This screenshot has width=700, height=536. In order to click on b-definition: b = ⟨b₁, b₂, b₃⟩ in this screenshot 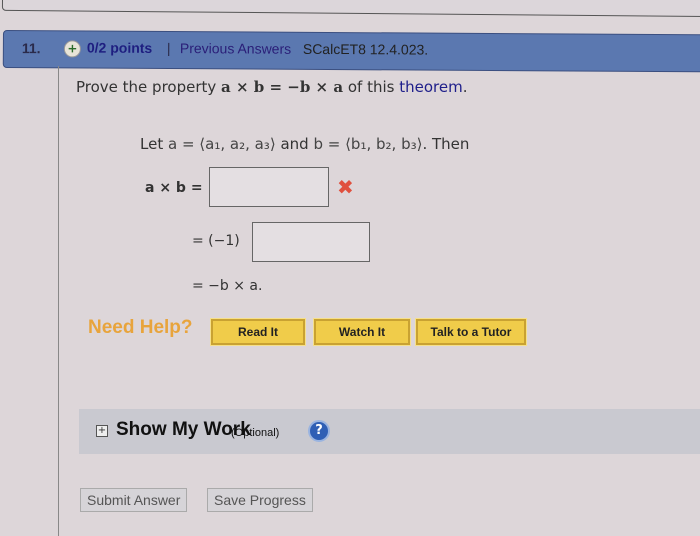, I will do `click(368, 144)`.